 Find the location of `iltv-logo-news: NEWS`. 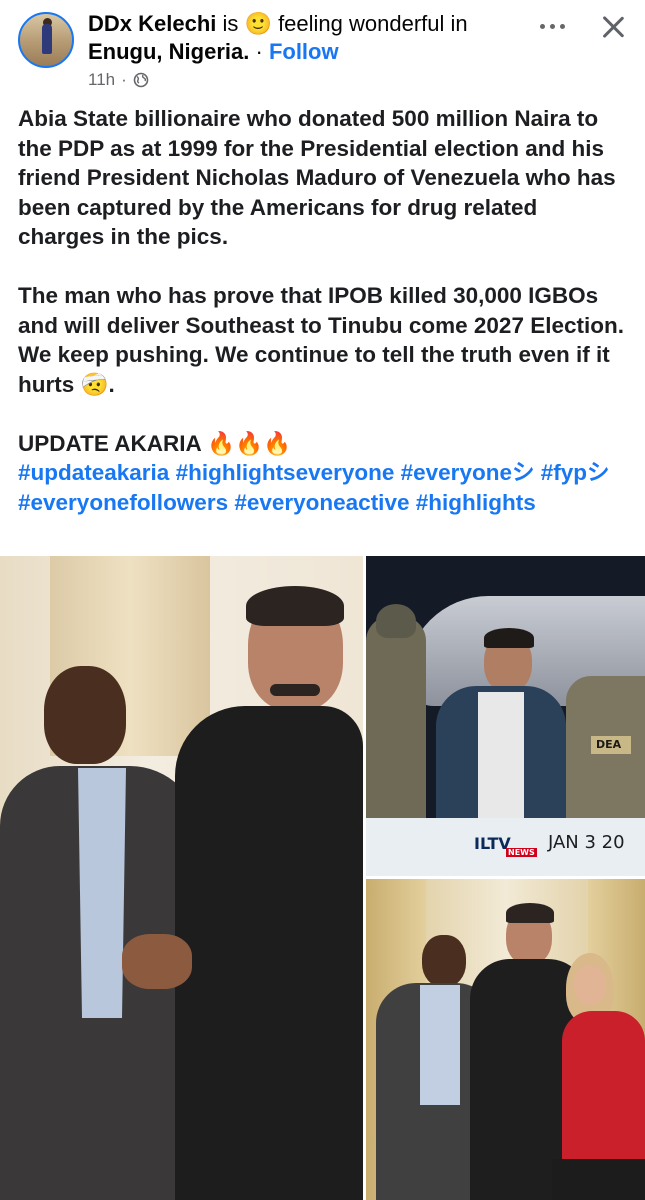

iltv-logo-news: NEWS is located at coordinates (521, 852).